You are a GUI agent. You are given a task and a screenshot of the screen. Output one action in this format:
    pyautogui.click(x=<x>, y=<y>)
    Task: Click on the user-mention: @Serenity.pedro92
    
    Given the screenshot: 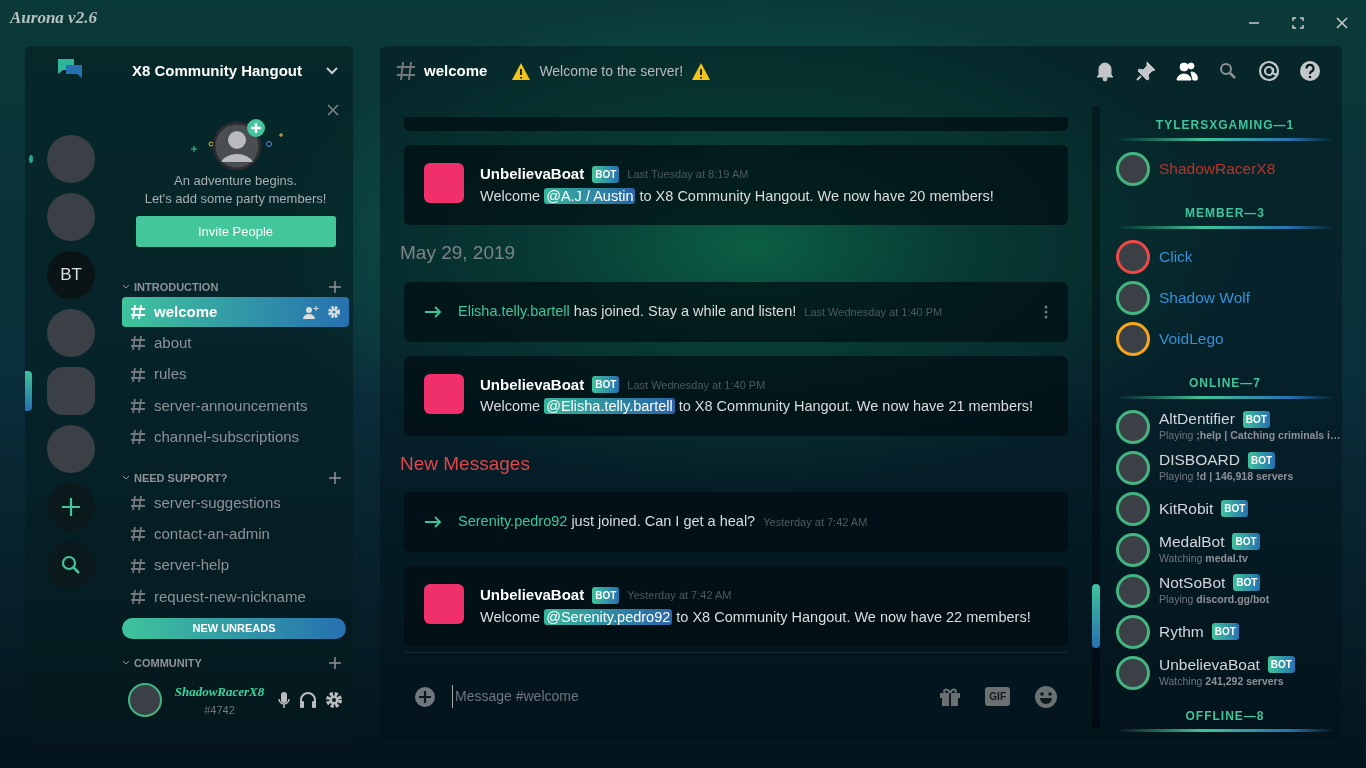 What is the action you would take?
    pyautogui.click(x=608, y=616)
    